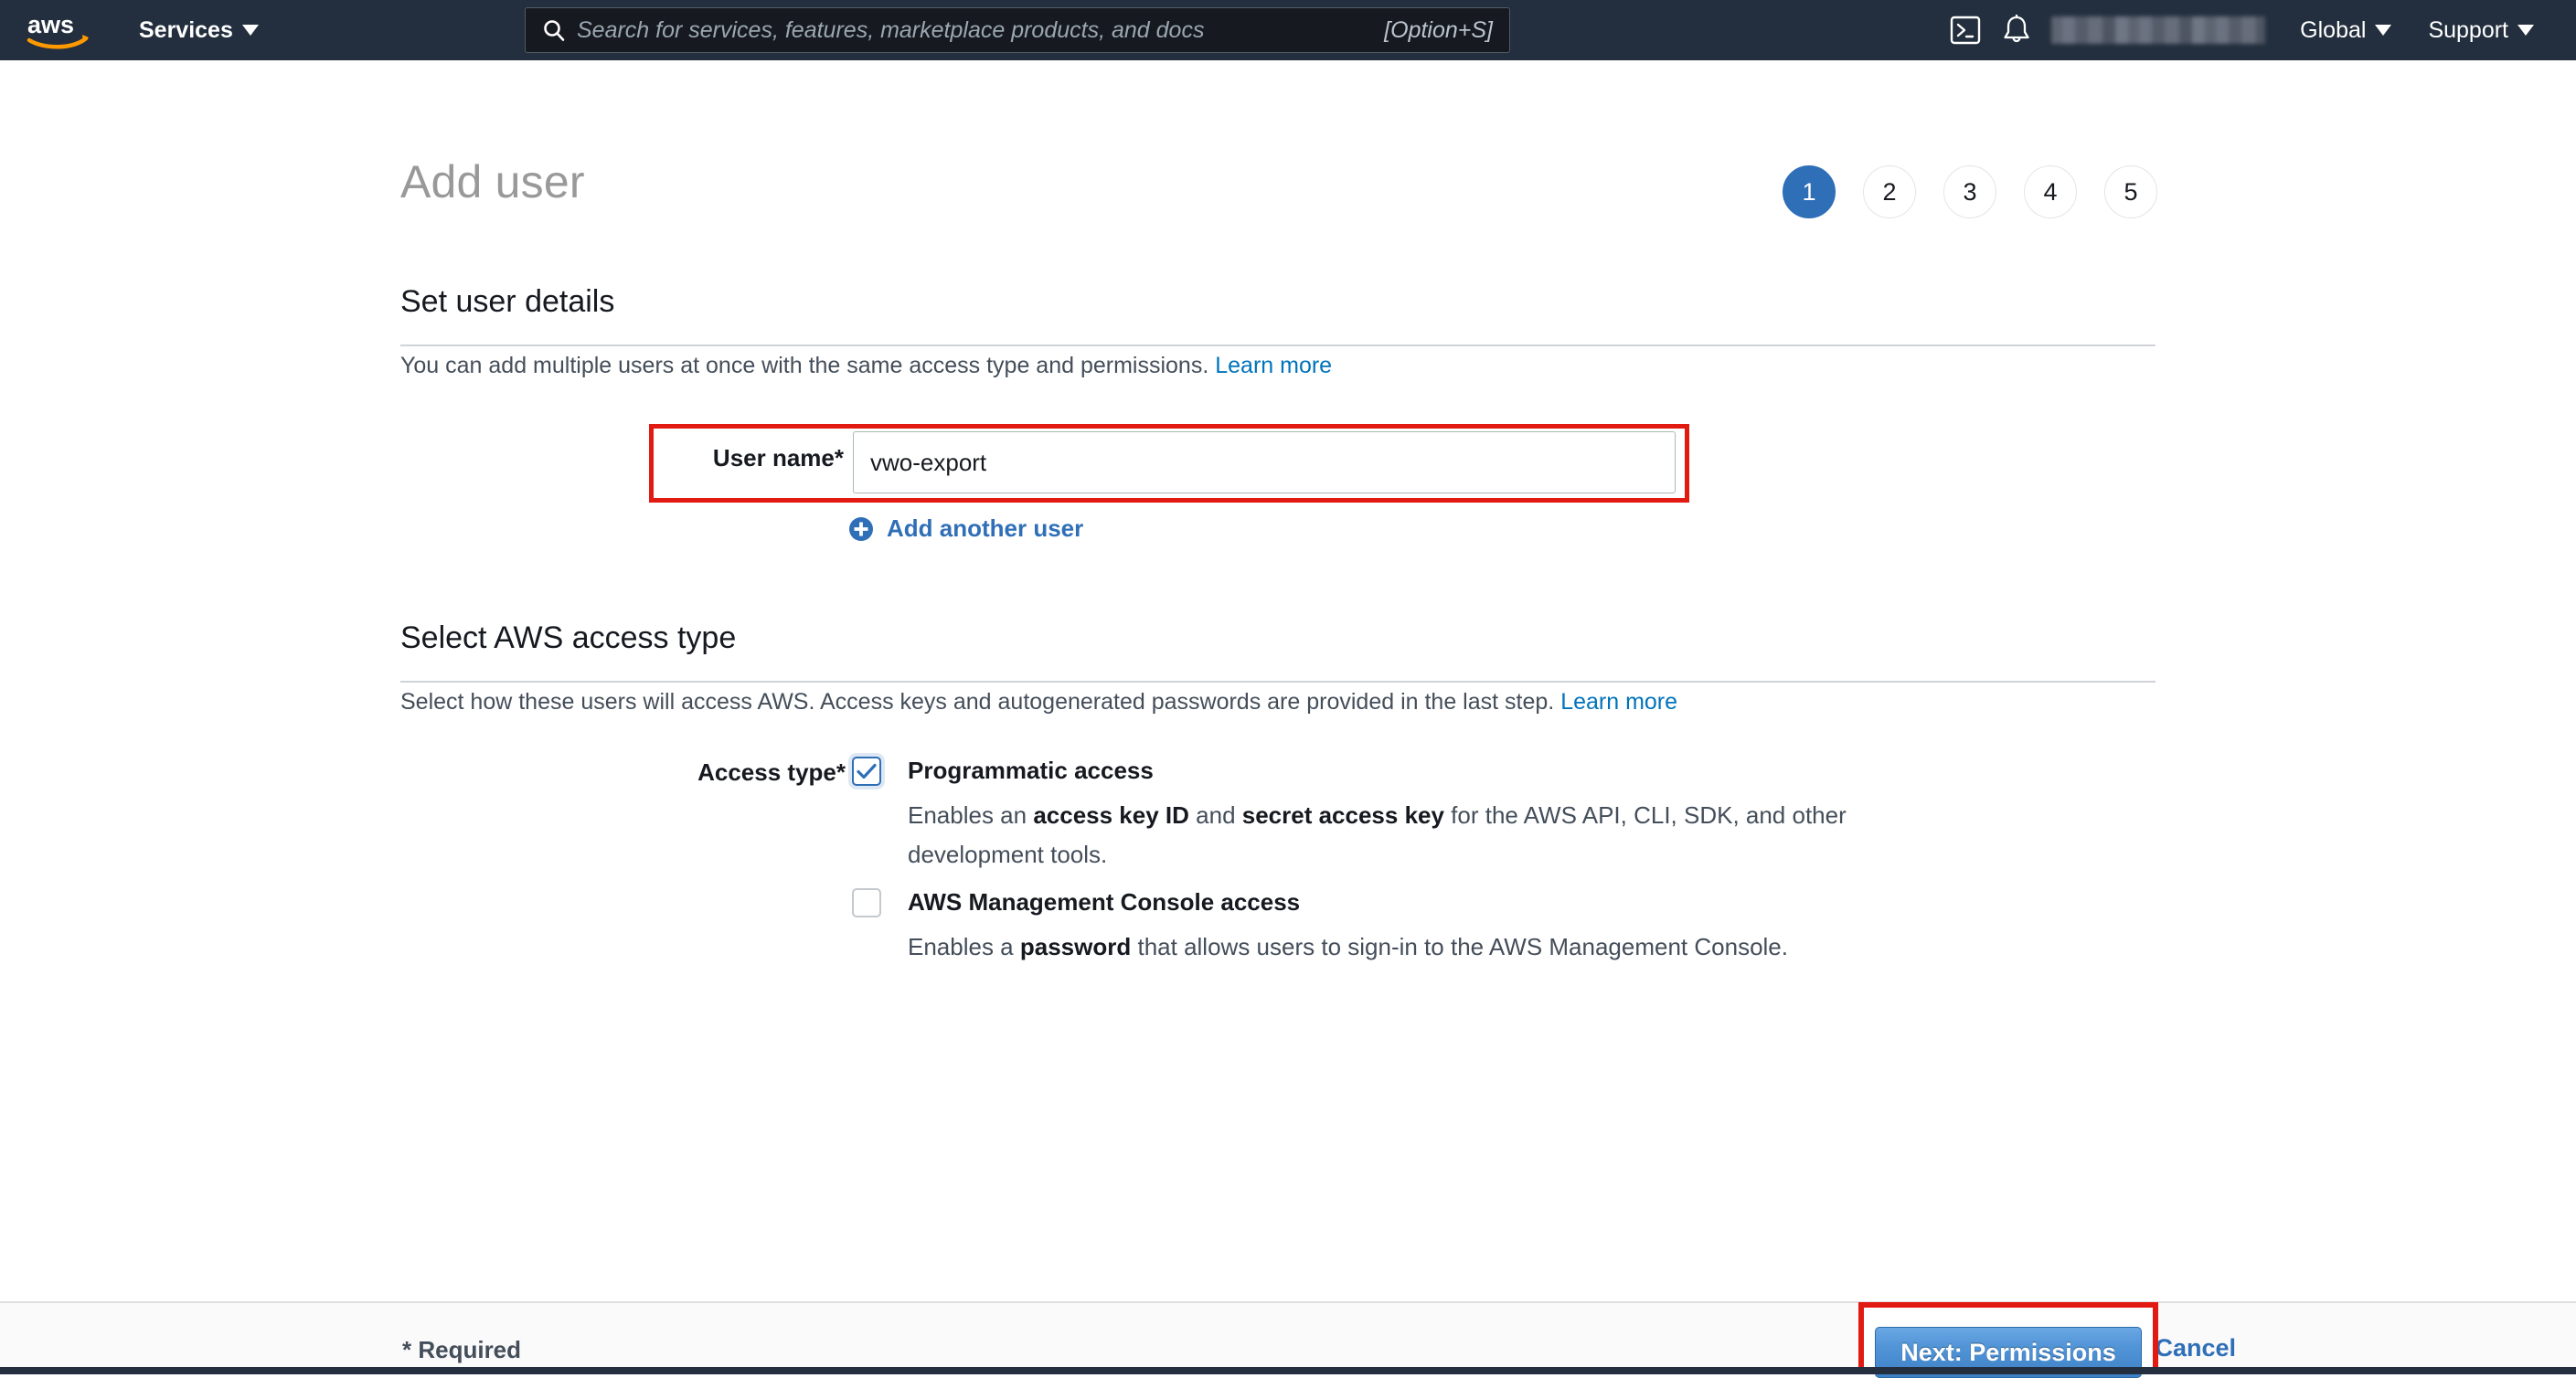 This screenshot has width=2576, height=1378. Describe the element at coordinates (1618, 702) in the screenshot. I see `learn-more-link-access-type: Learn more` at that location.